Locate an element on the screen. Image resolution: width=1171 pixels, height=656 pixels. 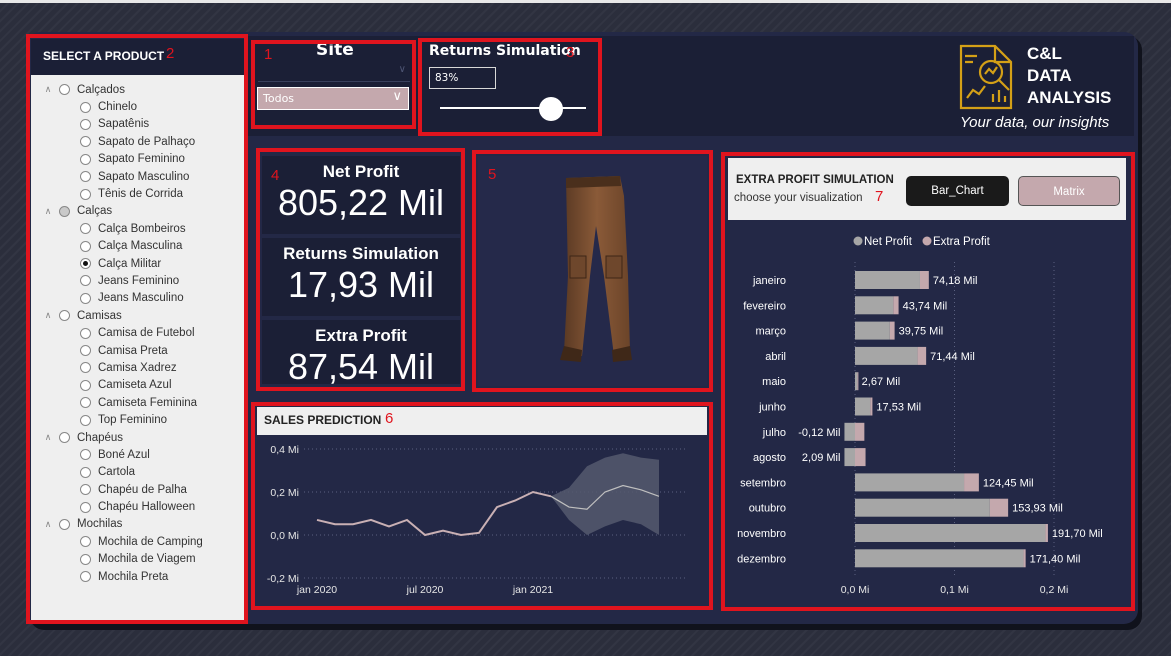
data-label: 39,75 Mil is located at coordinates (921, 332).